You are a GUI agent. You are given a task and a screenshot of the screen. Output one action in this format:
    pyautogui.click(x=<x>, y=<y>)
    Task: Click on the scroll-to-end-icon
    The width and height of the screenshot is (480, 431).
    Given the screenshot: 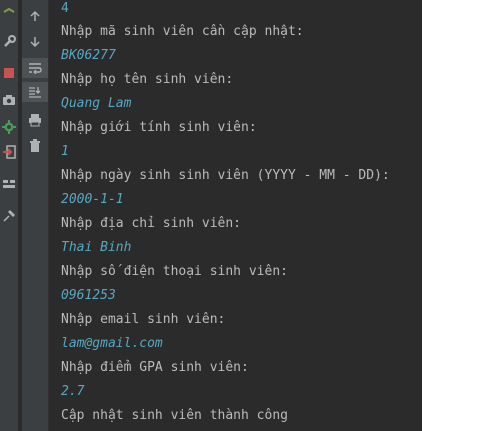 What is the action you would take?
    pyautogui.click(x=35, y=92)
    